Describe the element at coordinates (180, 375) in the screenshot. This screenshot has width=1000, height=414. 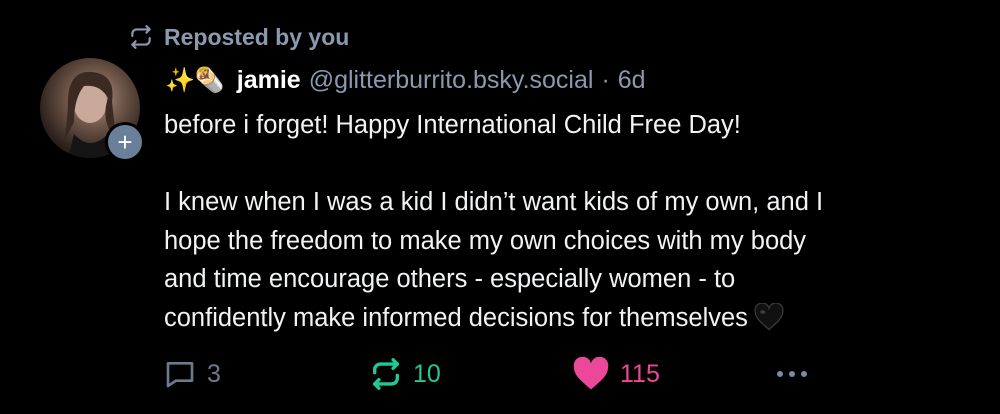
I see `reply-icon` at that location.